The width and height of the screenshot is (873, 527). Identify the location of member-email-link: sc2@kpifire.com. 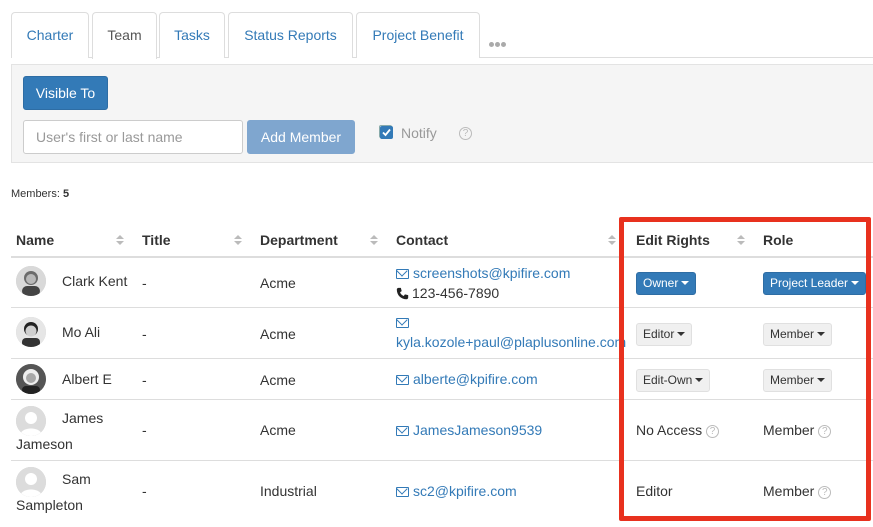
(456, 491).